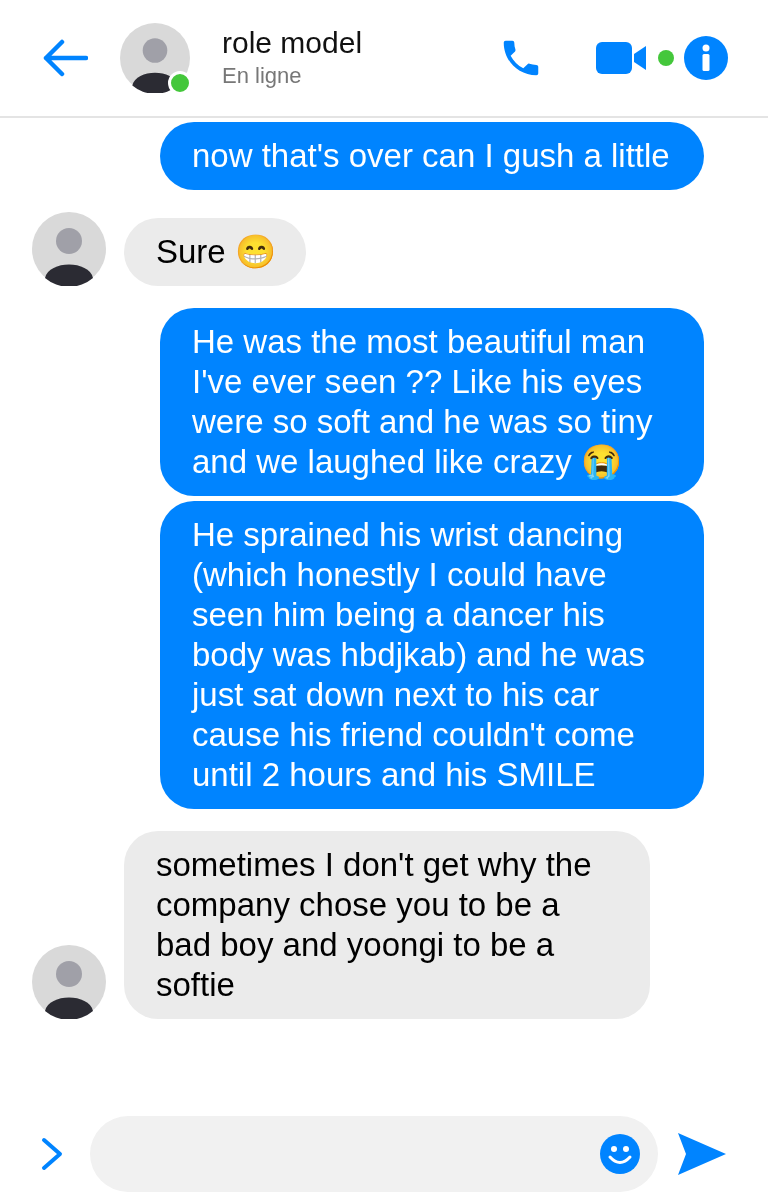 The height and width of the screenshot is (1200, 768). What do you see at coordinates (706, 58) in the screenshot?
I see `info-icon` at bounding box center [706, 58].